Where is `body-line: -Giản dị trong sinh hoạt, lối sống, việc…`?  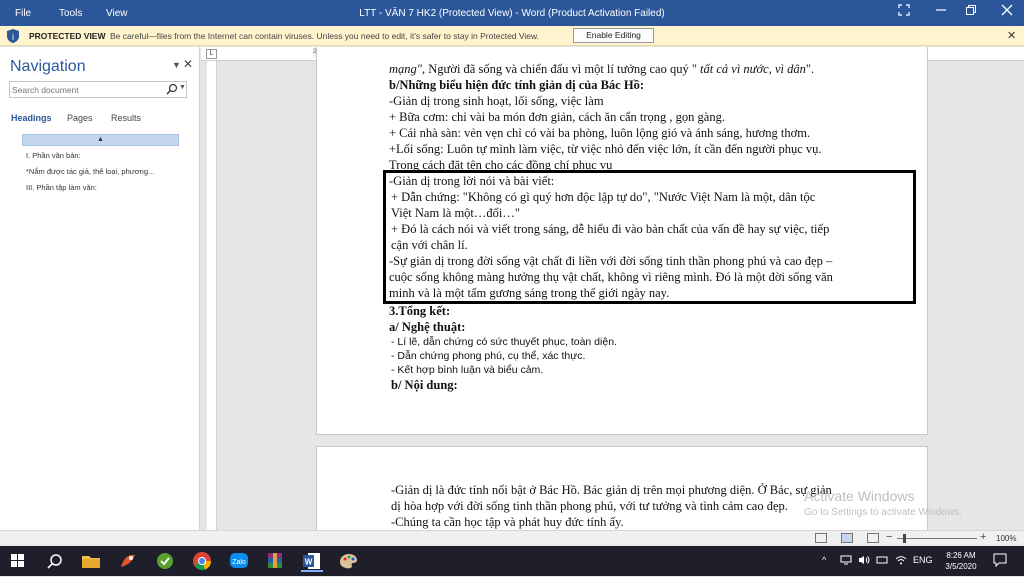 body-line: -Giản dị trong sinh hoạt, lối sống, việc… is located at coordinates (496, 101).